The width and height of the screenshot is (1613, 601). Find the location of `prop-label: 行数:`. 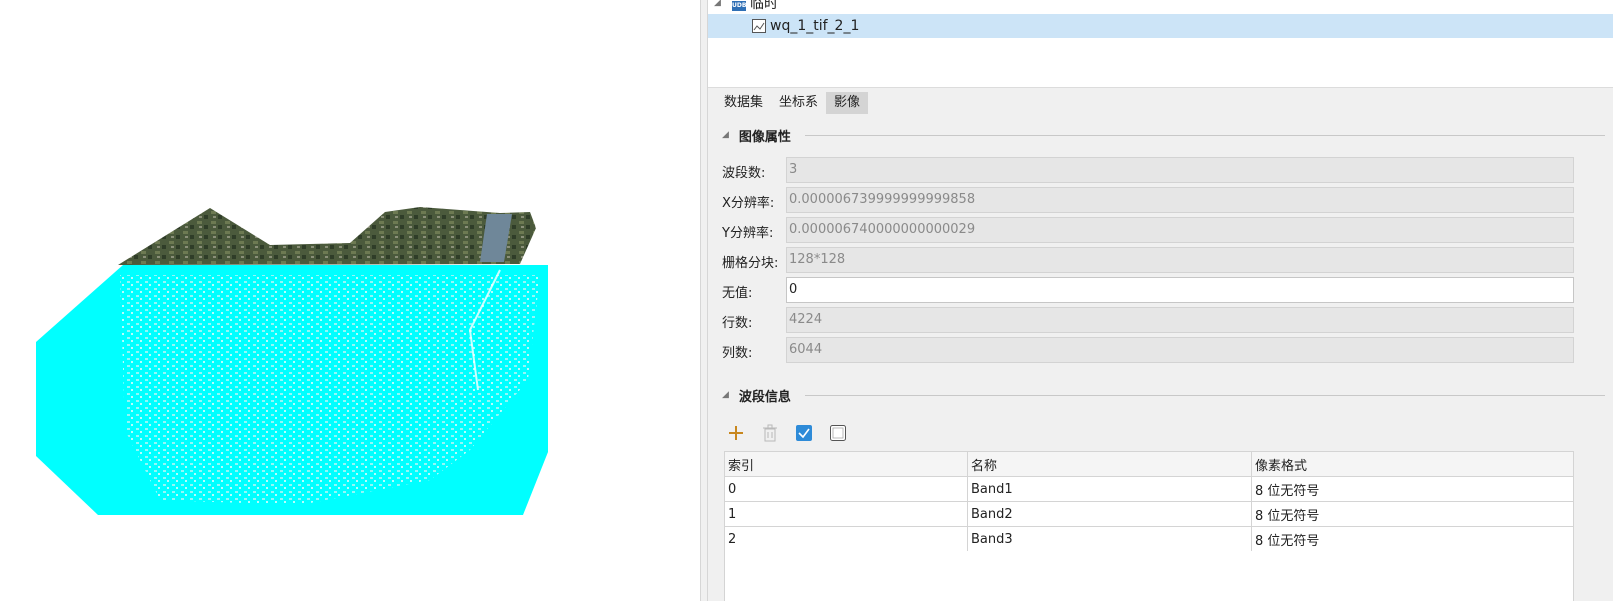

prop-label: 行数: is located at coordinates (737, 323).